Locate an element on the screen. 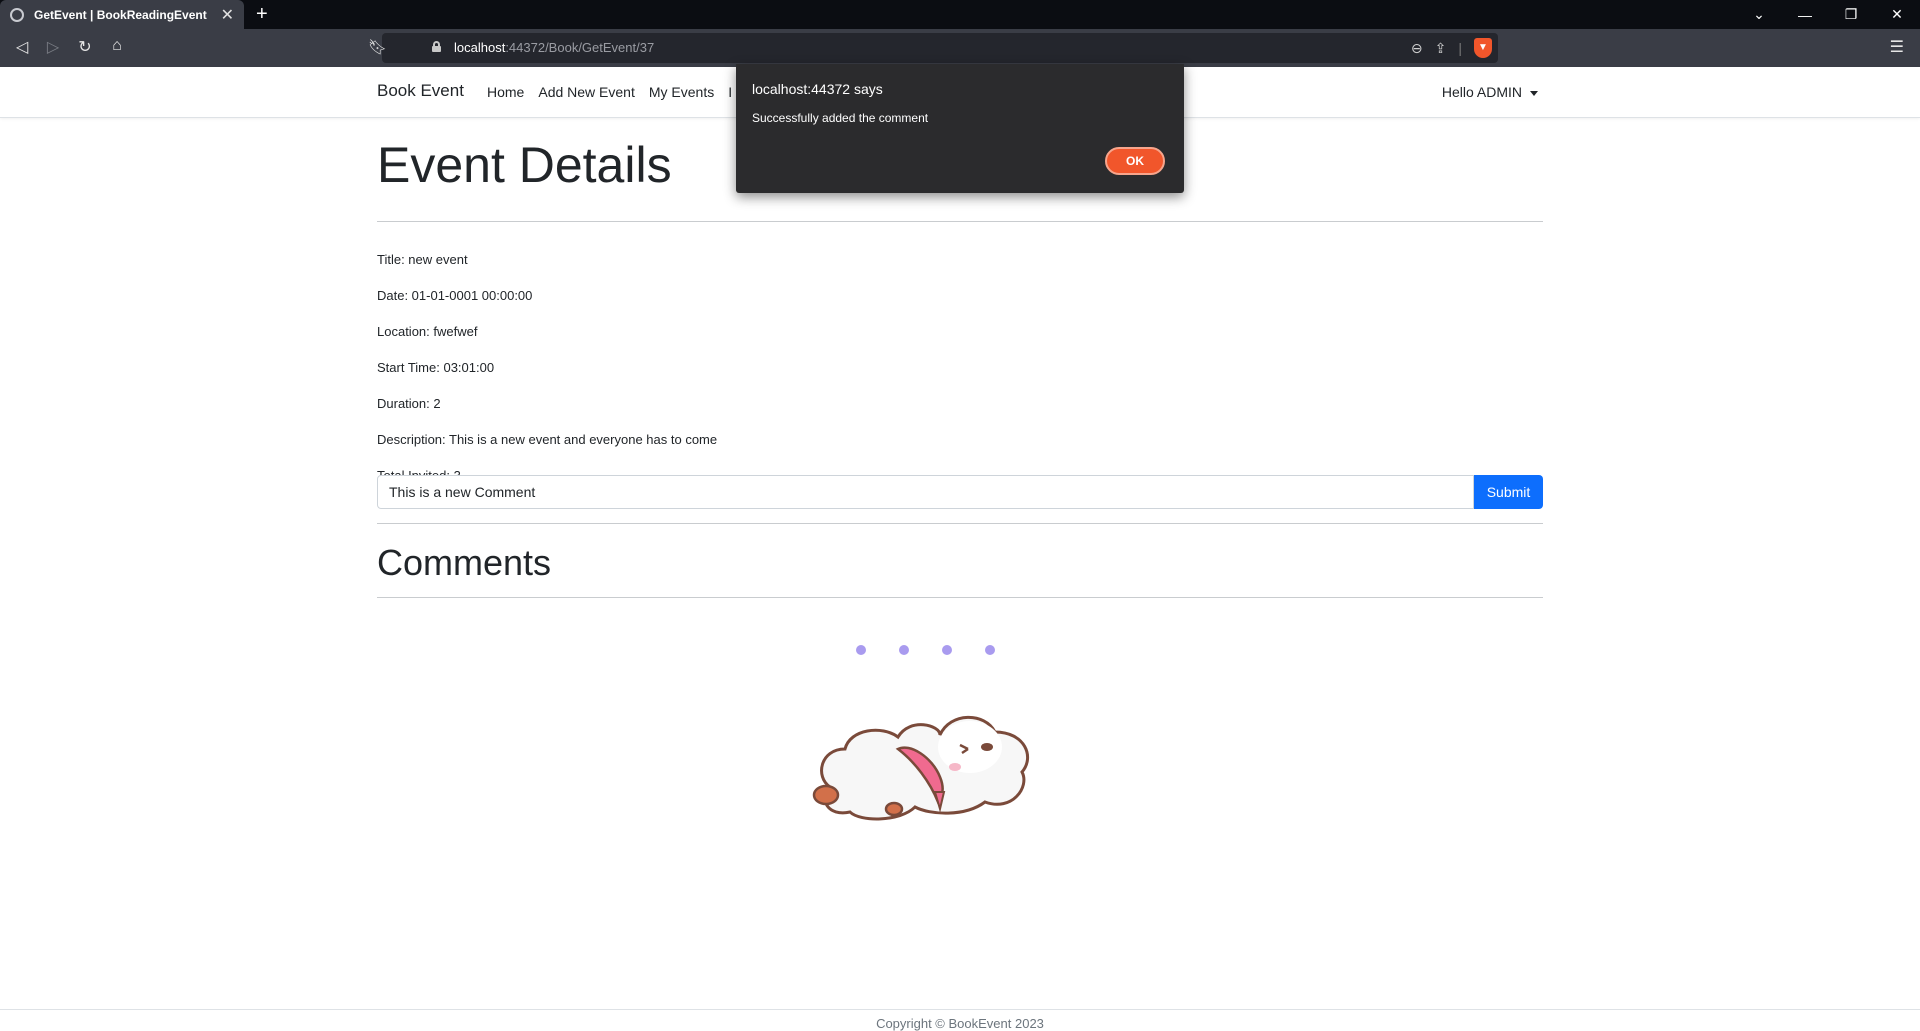  url-text: localhost:44372/Book/GetEvent/37 is located at coordinates (554, 47).